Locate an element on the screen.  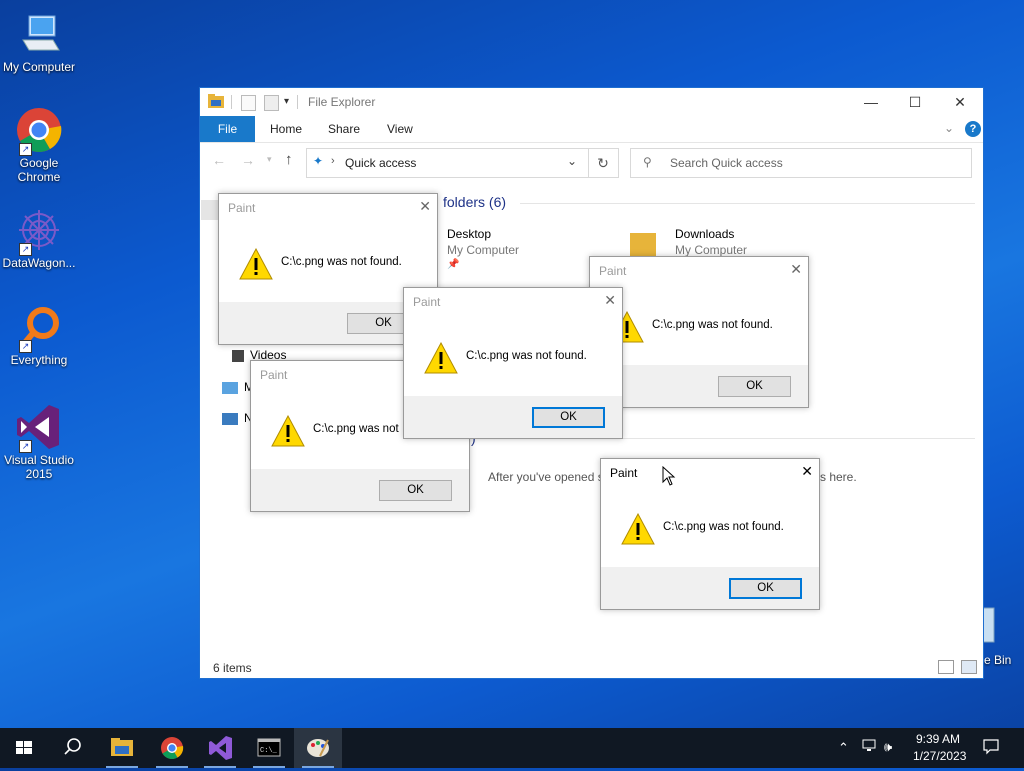
chrome-icon: ↗ is located at coordinates (39, 131).